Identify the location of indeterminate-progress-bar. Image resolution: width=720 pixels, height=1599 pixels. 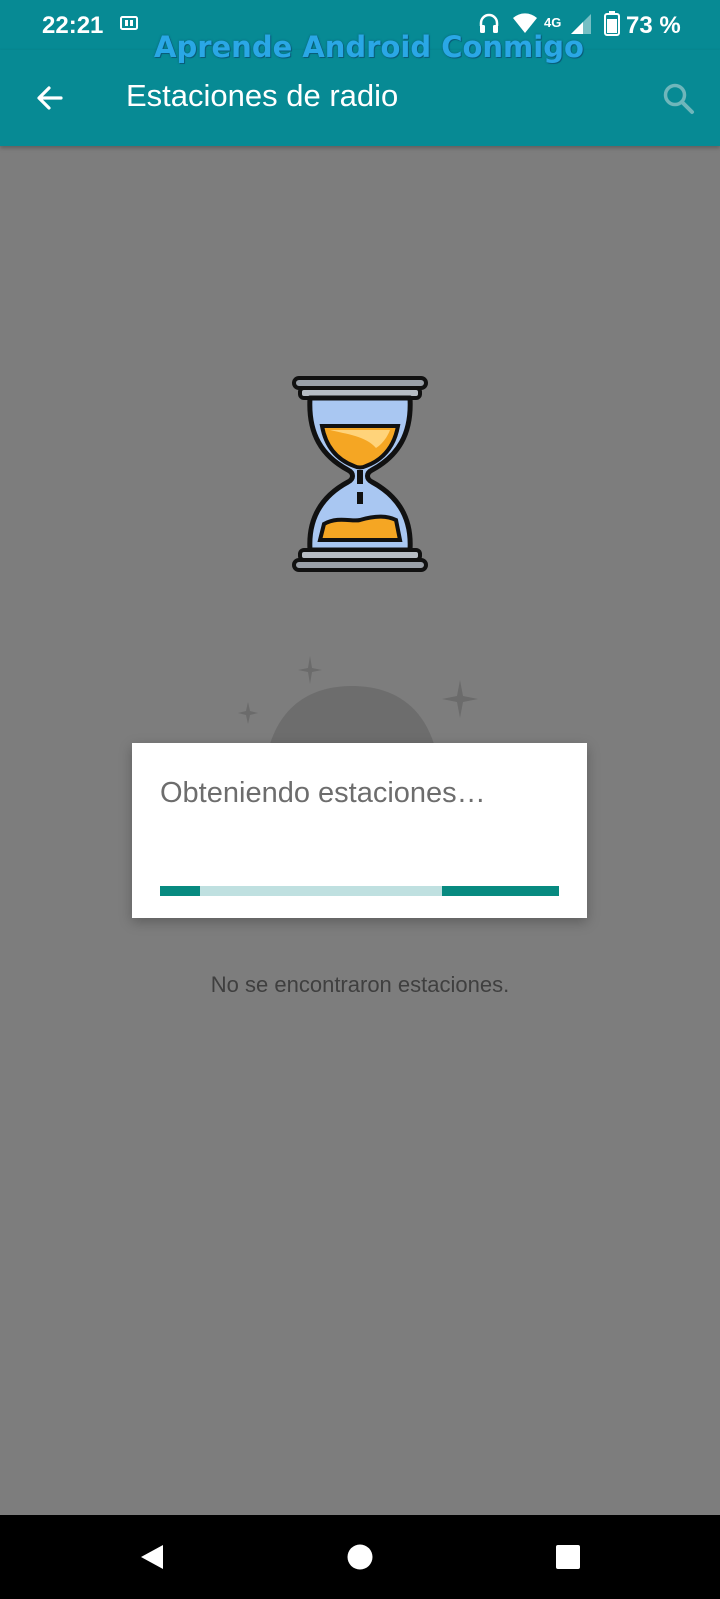
(359, 891).